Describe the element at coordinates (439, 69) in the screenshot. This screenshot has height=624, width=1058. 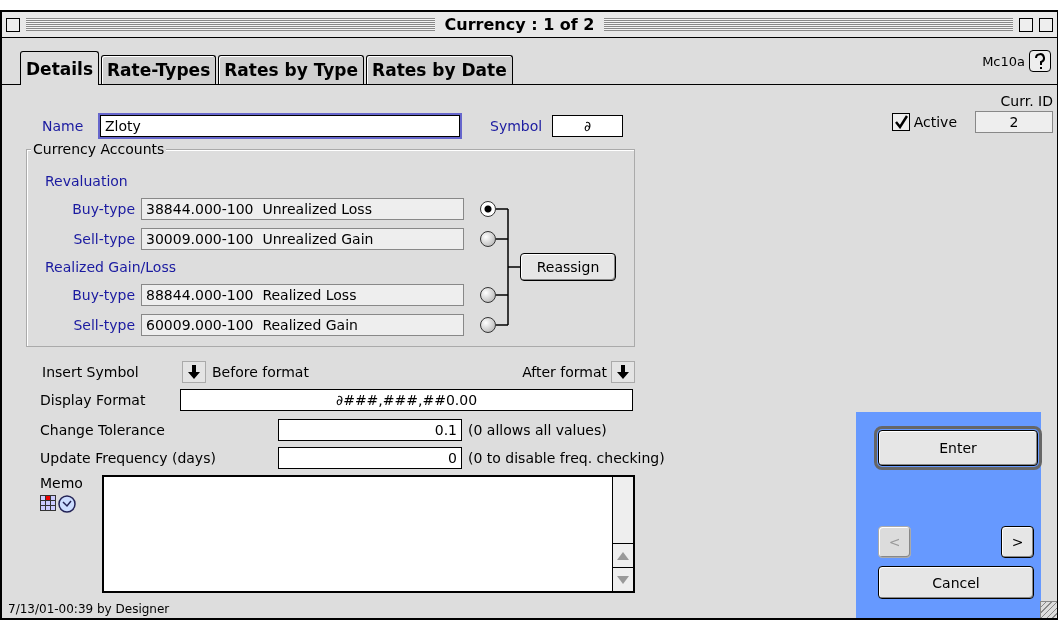
I see `tab: Rates by Date` at that location.